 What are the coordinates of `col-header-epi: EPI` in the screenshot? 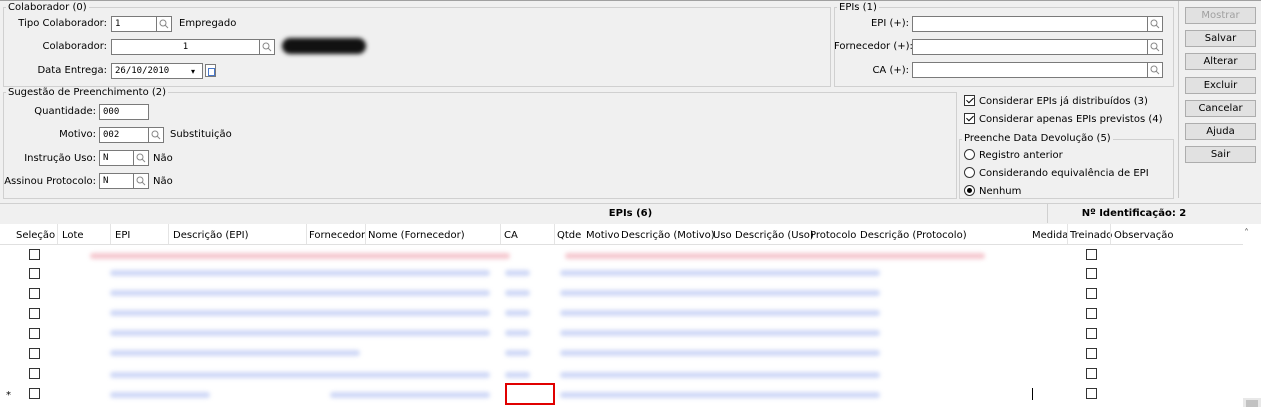 It's located at (122, 235).